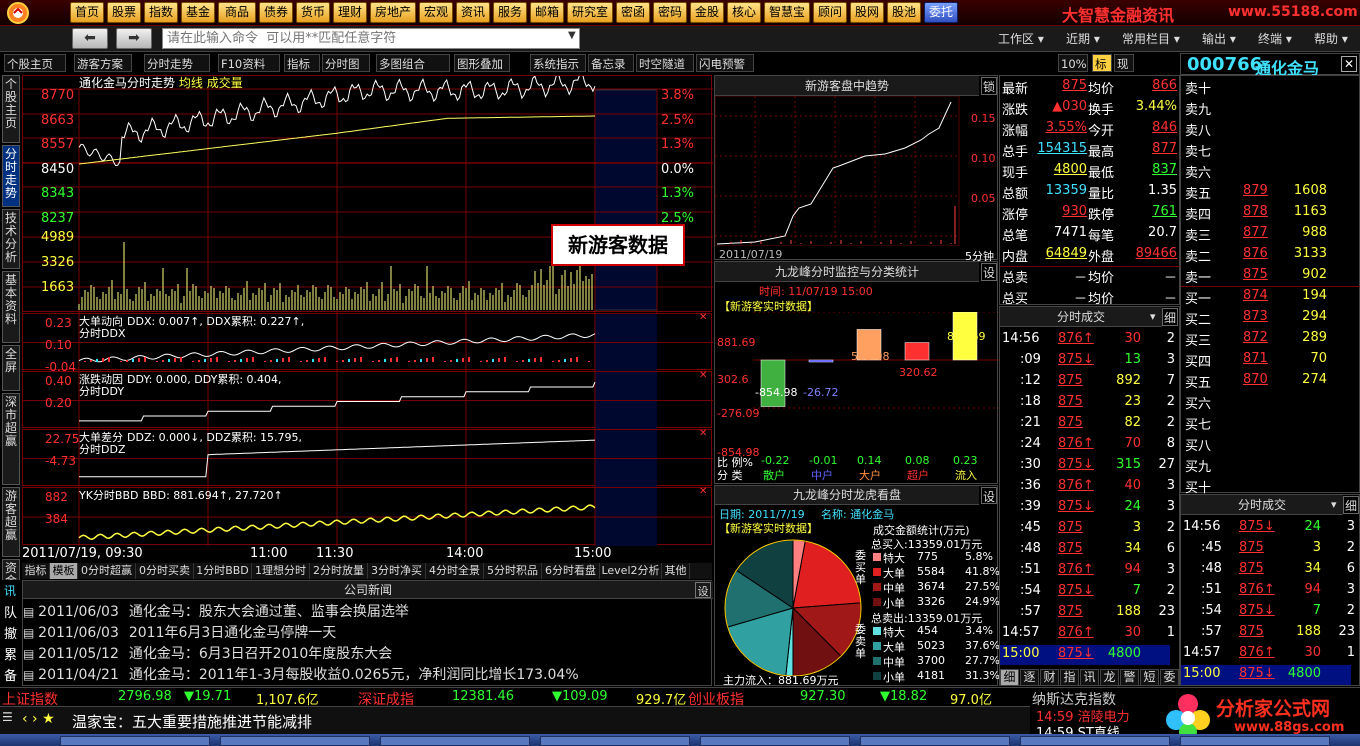 This screenshot has width=1360, height=746. Describe the element at coordinates (134, 38) in the screenshot. I see `forward-button: ➡` at that location.